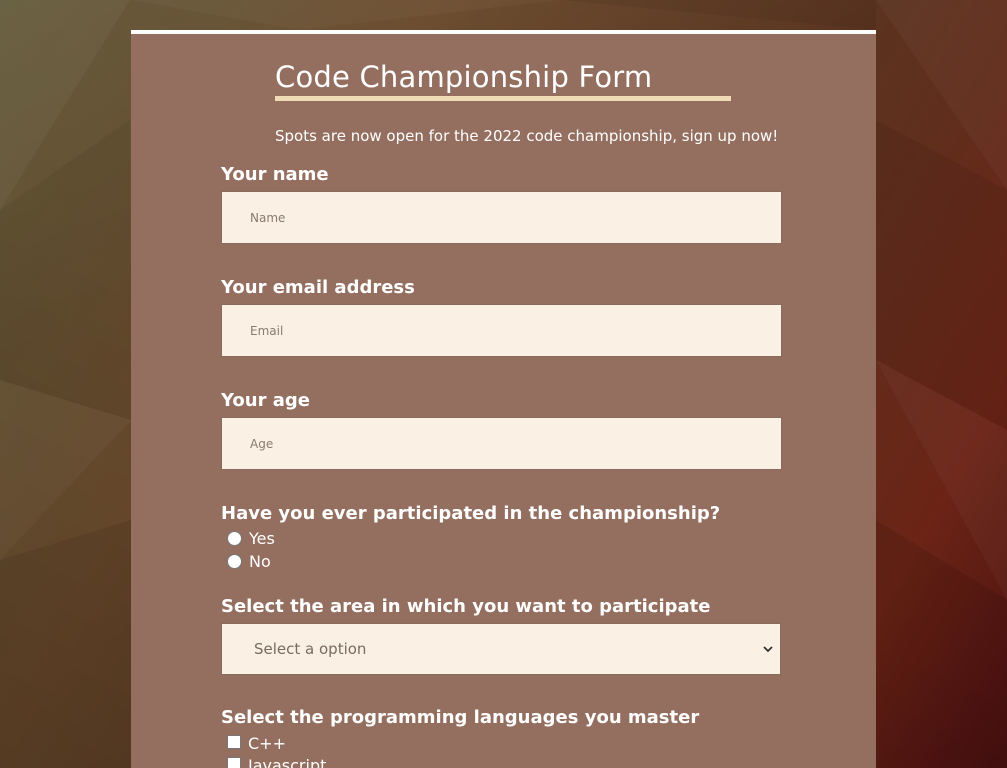 The height and width of the screenshot is (768, 1007). What do you see at coordinates (287, 762) in the screenshot?
I see `checkbox-label-javascript: Javascript` at bounding box center [287, 762].